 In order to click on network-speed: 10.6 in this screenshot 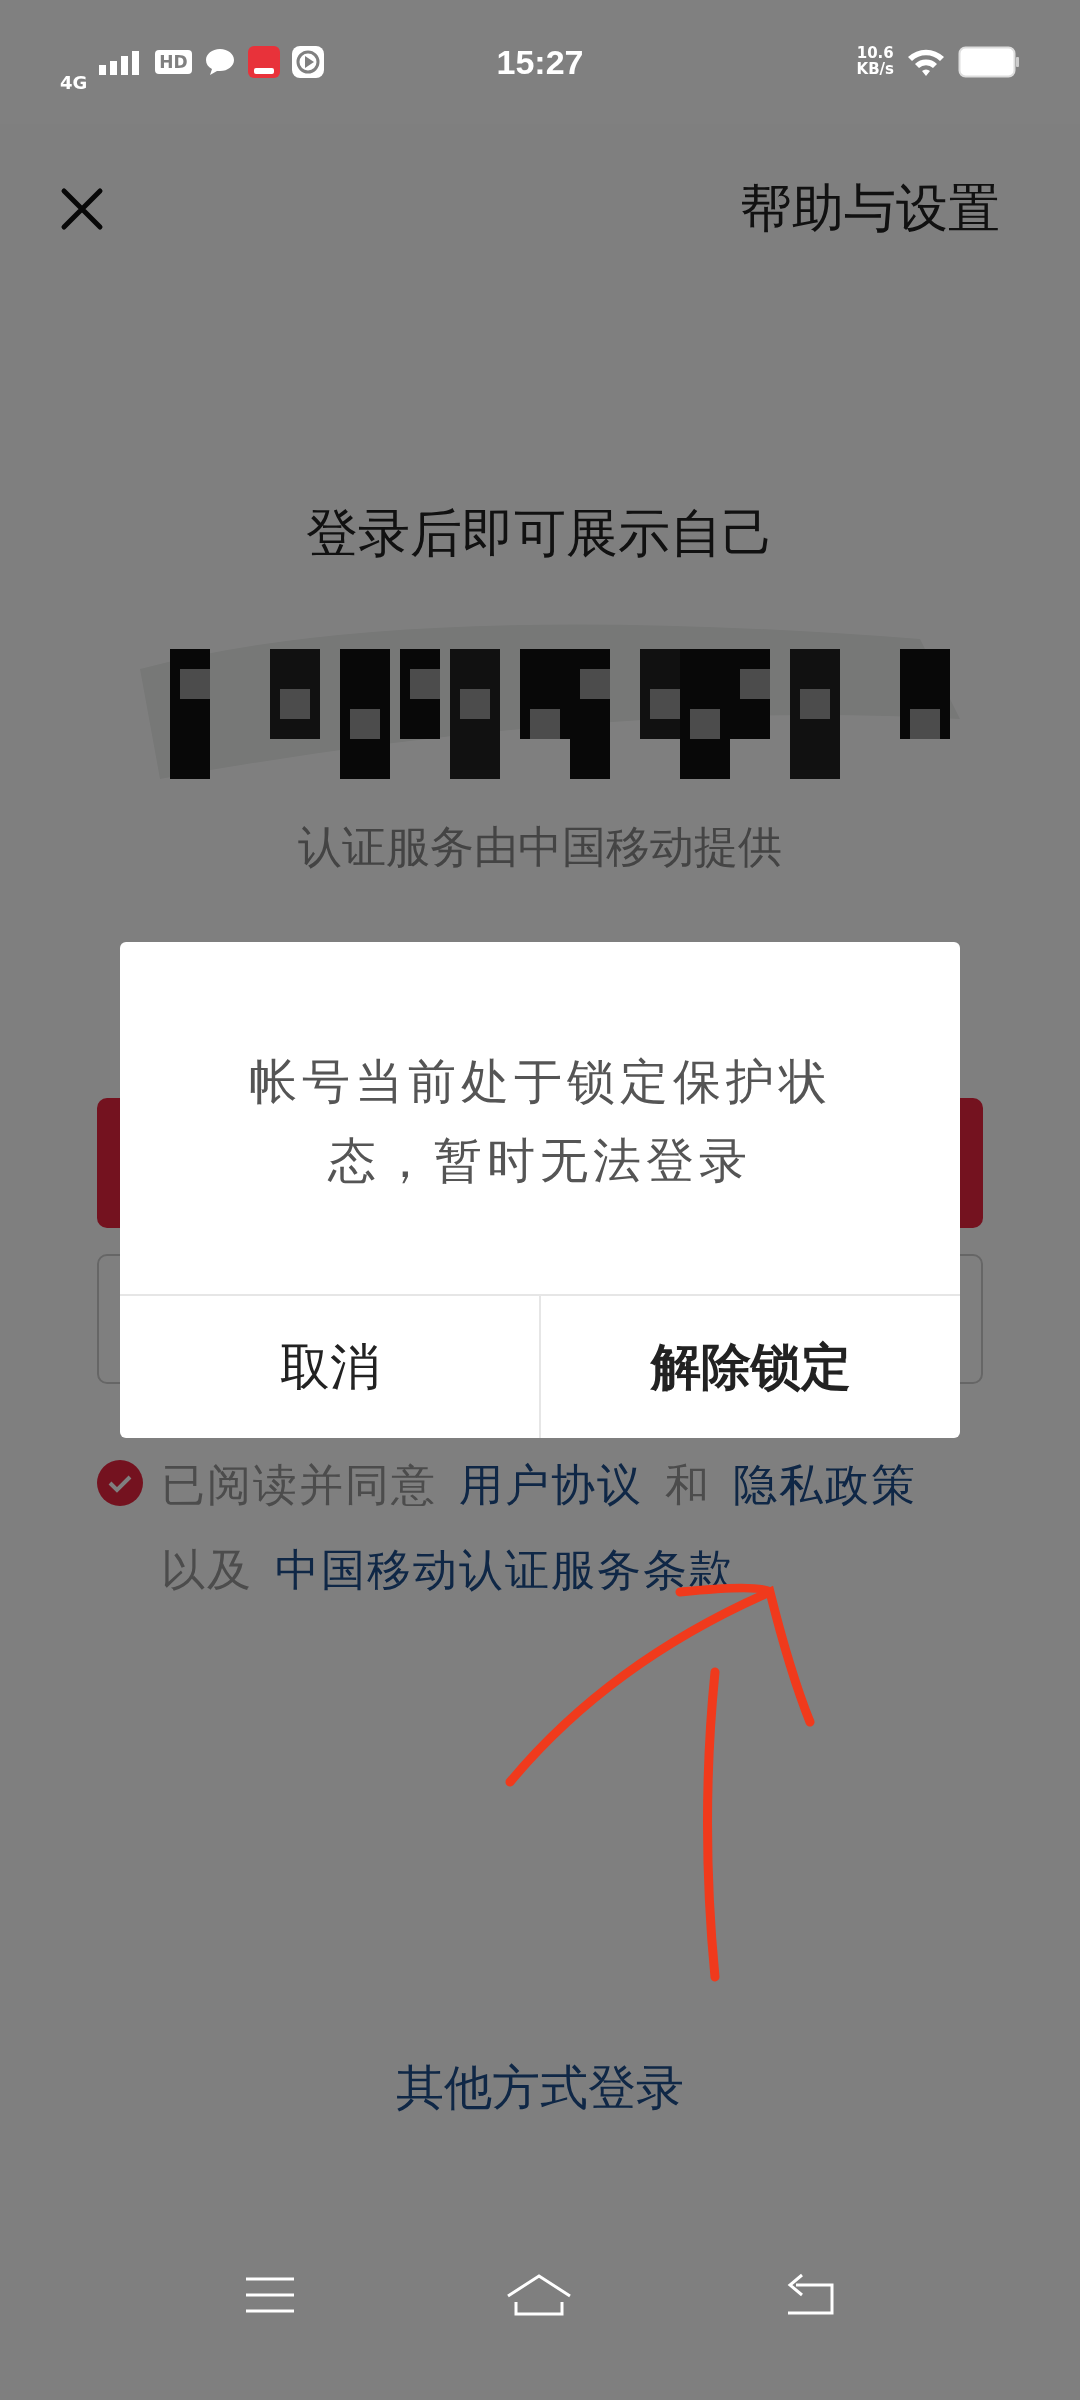, I will do `click(875, 54)`.